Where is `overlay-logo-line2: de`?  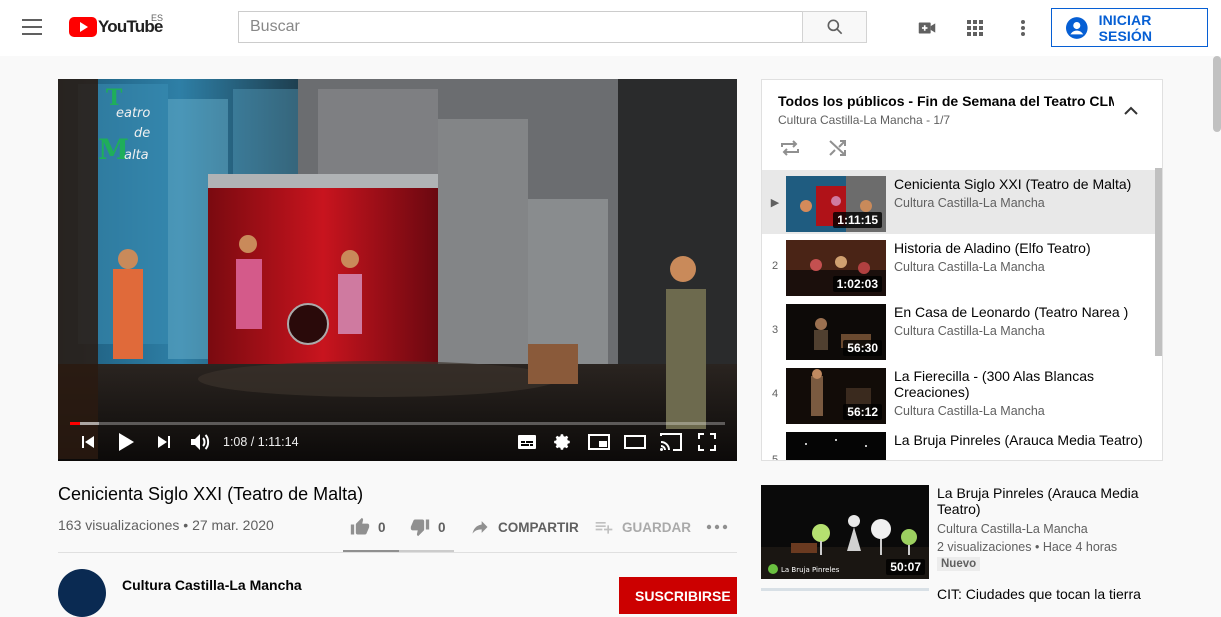
overlay-logo-line2: de is located at coordinates (142, 133).